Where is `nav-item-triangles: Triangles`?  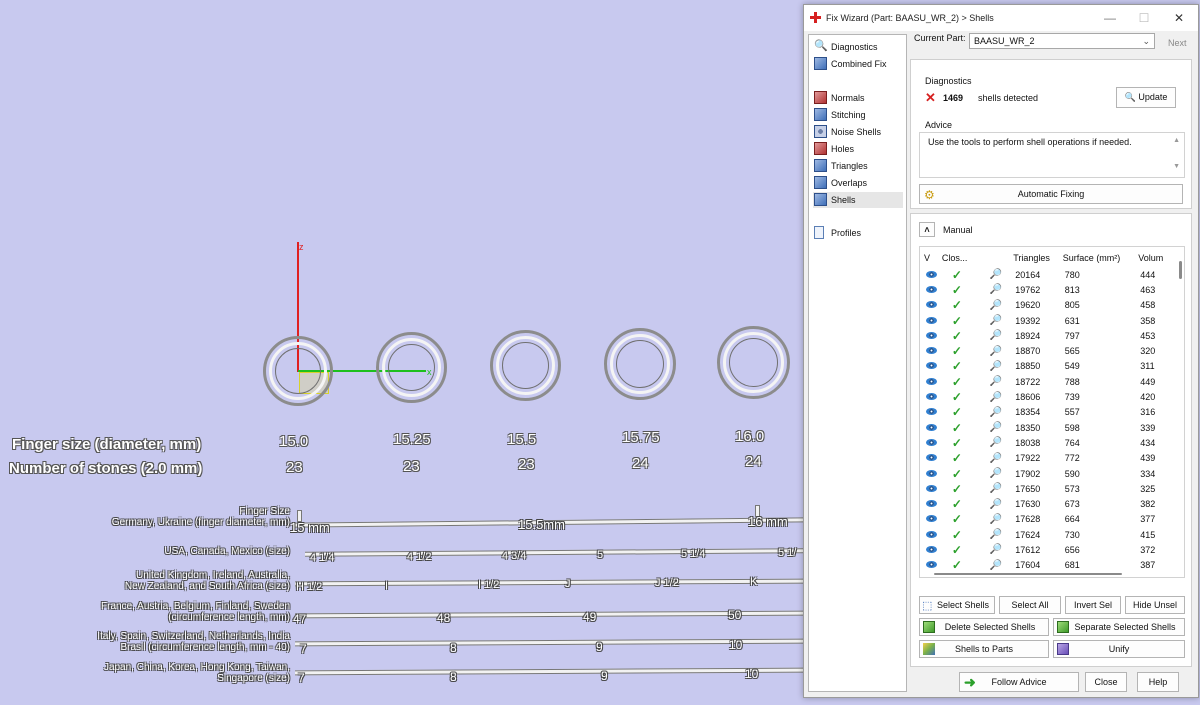 nav-item-triangles: Triangles is located at coordinates (858, 166).